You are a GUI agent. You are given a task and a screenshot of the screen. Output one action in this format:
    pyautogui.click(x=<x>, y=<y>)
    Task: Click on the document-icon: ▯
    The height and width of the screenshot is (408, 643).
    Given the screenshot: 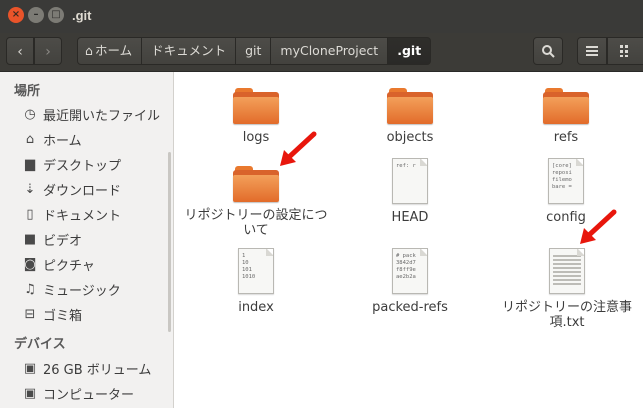 What is the action you would take?
    pyautogui.click(x=30, y=214)
    